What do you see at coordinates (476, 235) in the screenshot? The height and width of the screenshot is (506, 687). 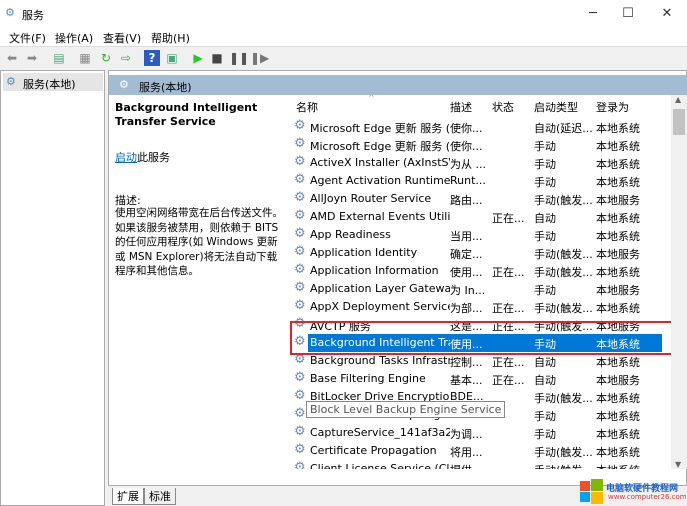 I see `service-row: ⚙ App Readiness 当用... 手动 本地系统` at bounding box center [476, 235].